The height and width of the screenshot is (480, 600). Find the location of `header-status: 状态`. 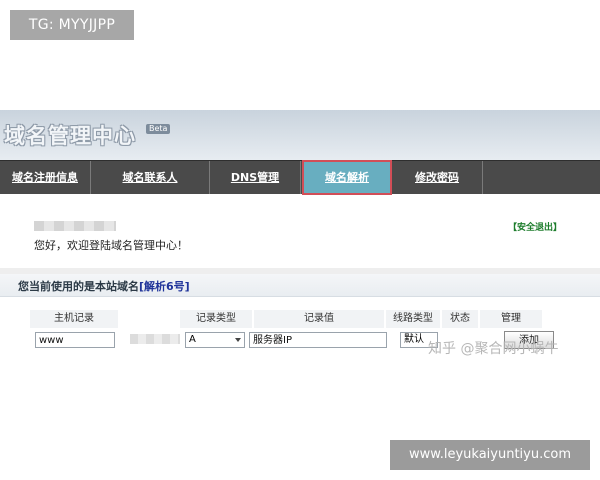

header-status: 状态 is located at coordinates (460, 319).